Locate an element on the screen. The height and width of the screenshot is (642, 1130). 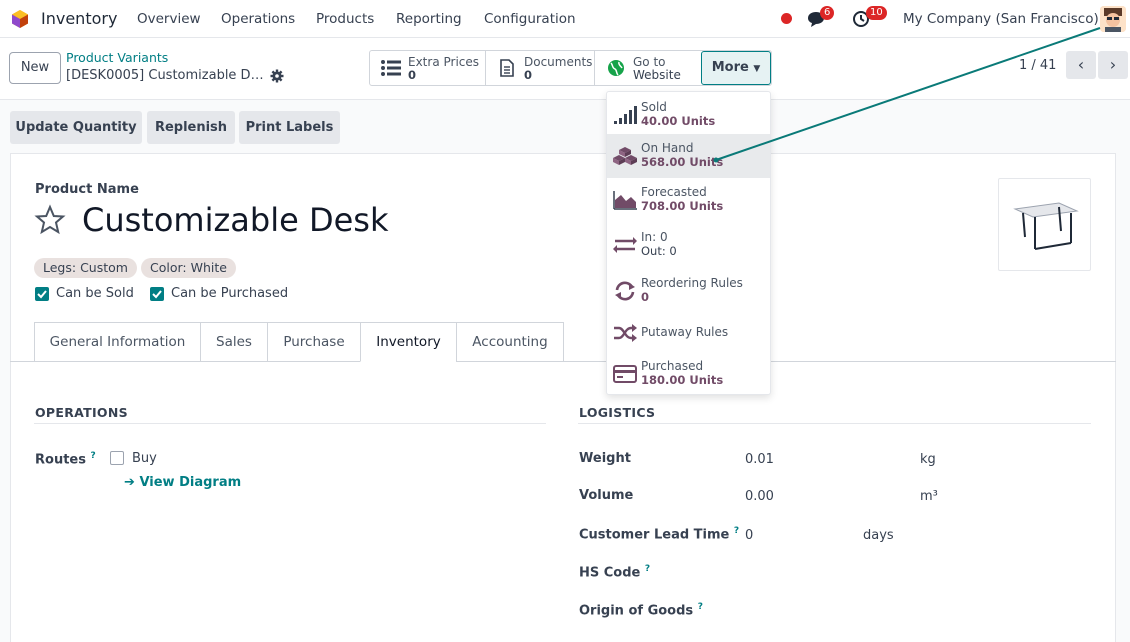
more-button: More ▼ is located at coordinates (736, 68).